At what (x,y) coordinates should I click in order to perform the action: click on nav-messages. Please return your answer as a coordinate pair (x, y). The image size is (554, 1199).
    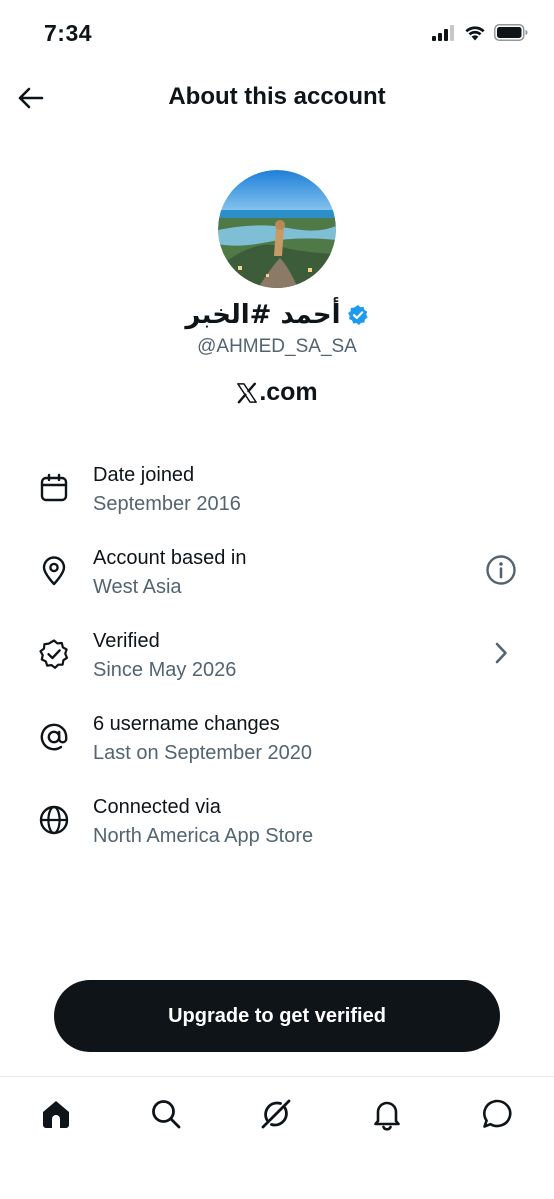
    Looking at the image, I should click on (497, 1114).